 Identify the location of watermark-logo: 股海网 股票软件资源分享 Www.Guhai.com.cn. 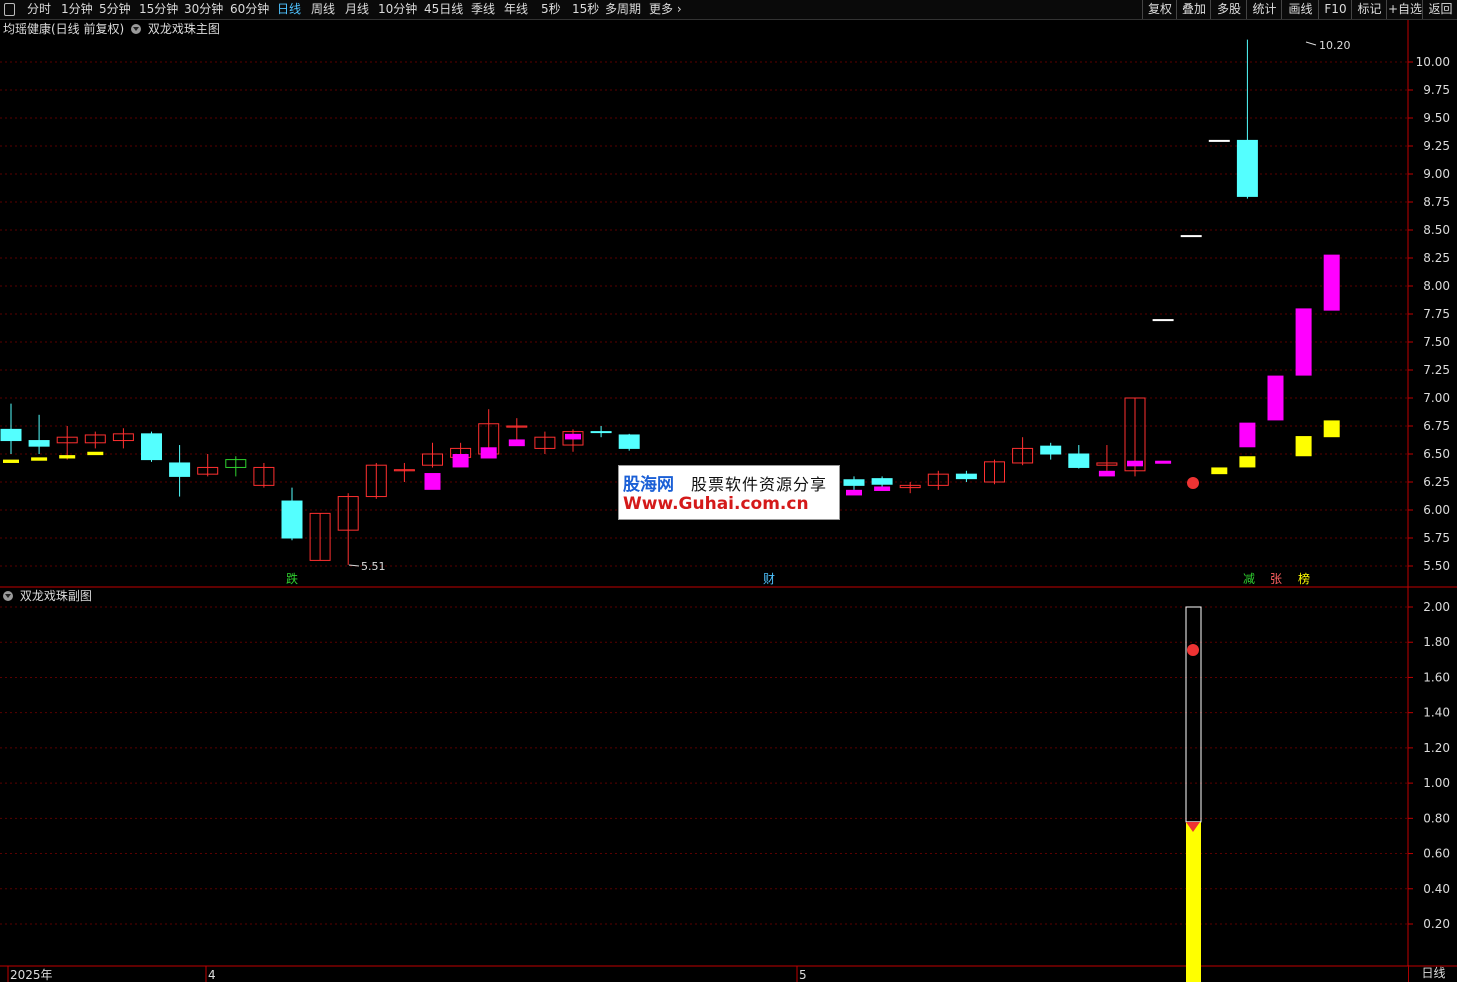
(729, 492).